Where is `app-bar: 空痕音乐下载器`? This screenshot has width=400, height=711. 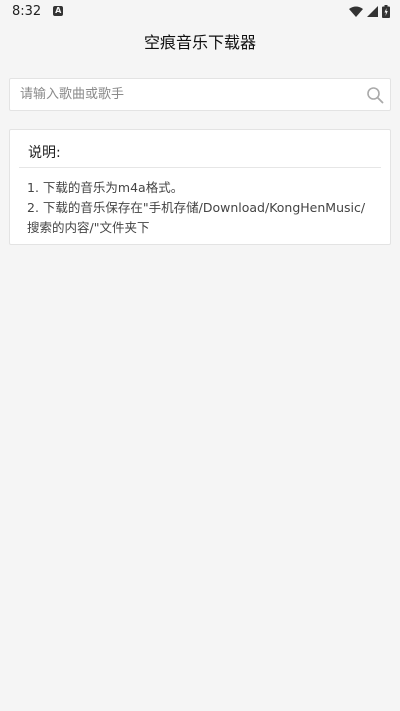 app-bar: 空痕音乐下载器 is located at coordinates (200, 41).